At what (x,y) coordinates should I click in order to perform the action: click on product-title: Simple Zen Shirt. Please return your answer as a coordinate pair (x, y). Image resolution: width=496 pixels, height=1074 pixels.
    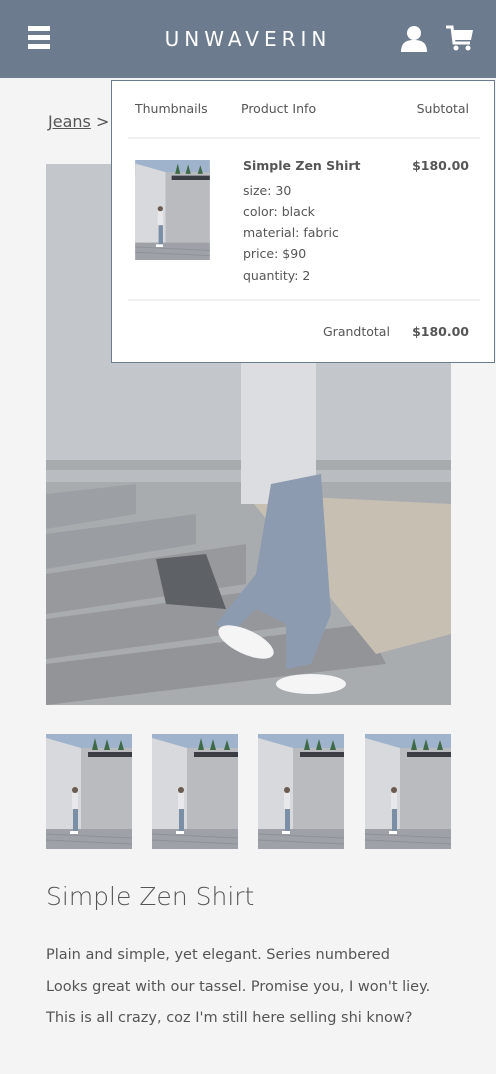
    Looking at the image, I should click on (150, 896).